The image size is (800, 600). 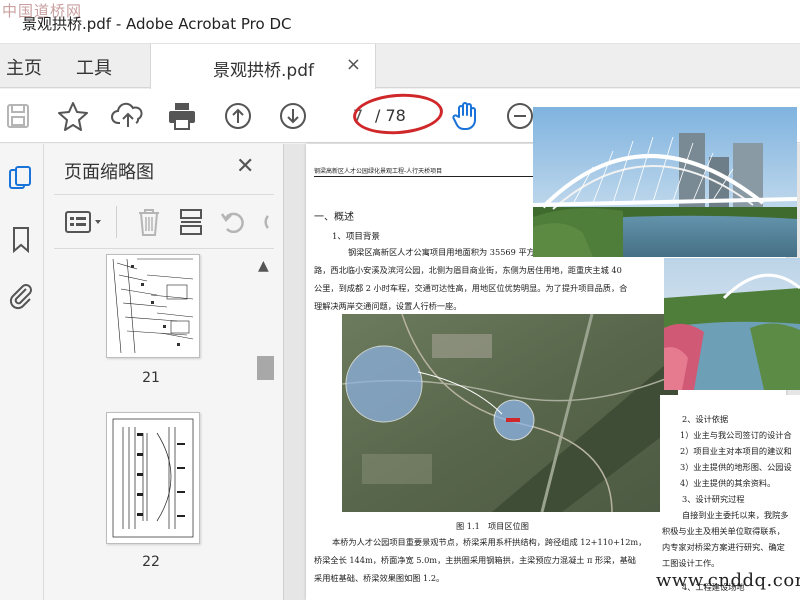 I want to click on document-tab: 景观拱桥.pdf ×, so click(x=263, y=66).